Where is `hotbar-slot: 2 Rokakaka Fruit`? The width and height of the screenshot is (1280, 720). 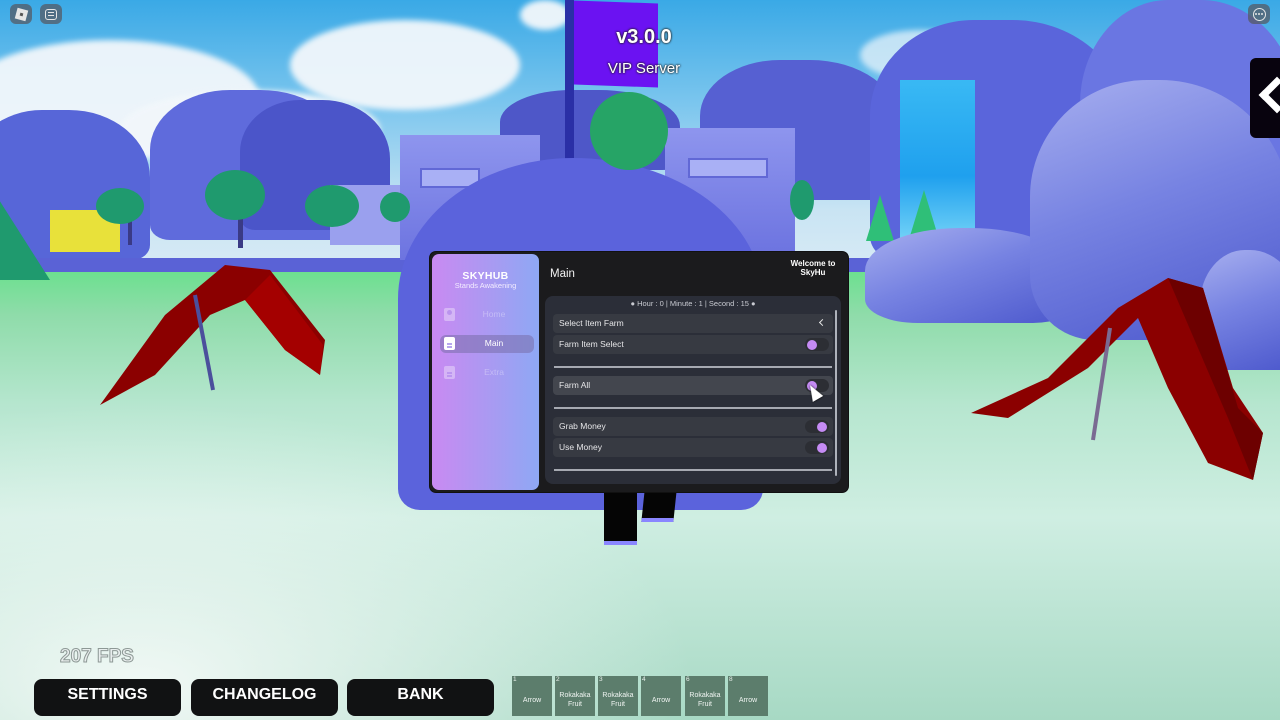
hotbar-slot: 2 Rokakaka Fruit is located at coordinates (575, 696).